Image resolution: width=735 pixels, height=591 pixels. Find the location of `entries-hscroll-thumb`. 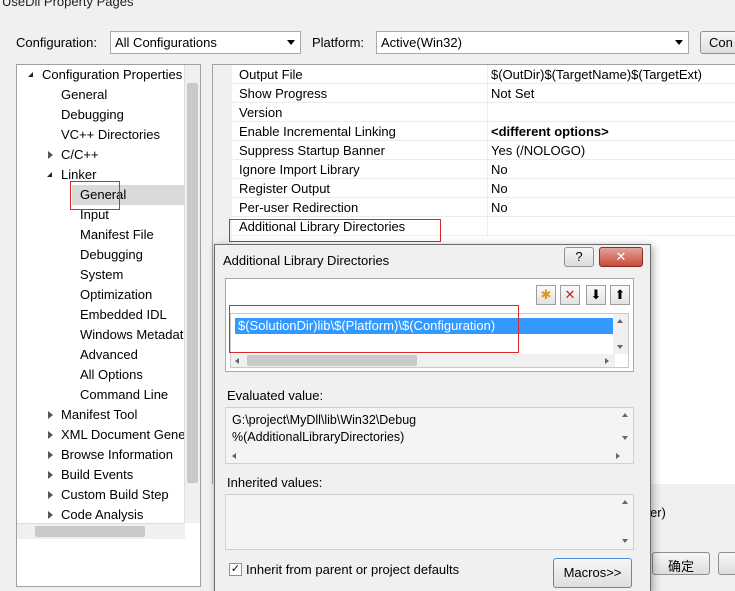

entries-hscroll-thumb is located at coordinates (332, 360).